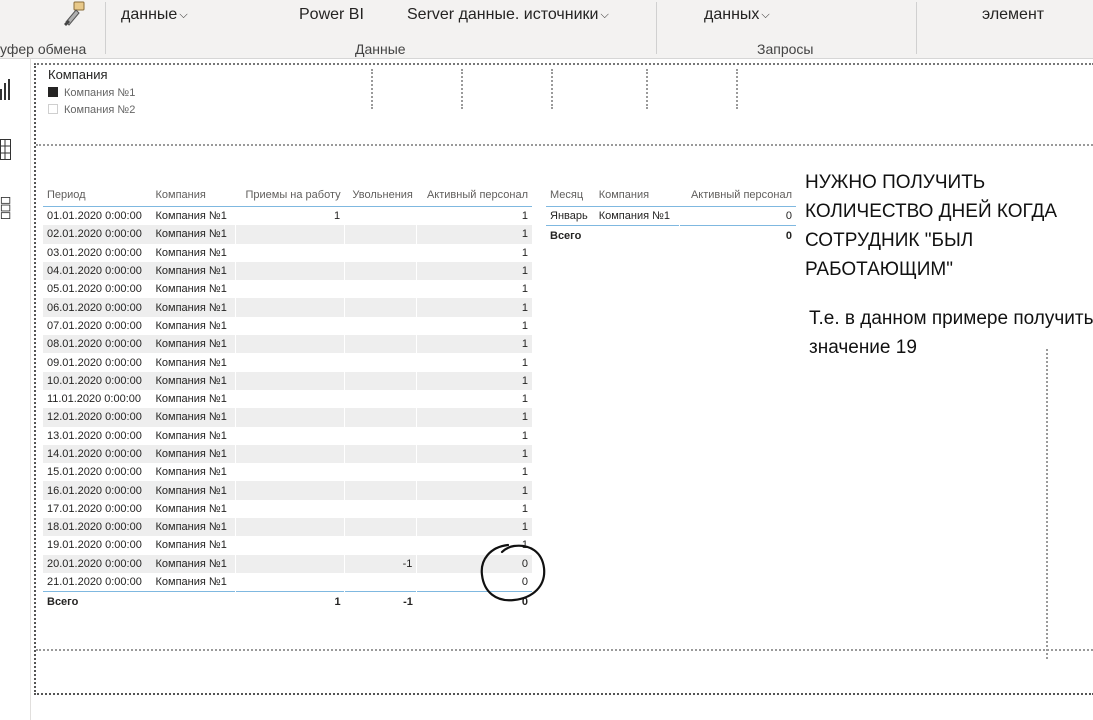 This screenshot has width=1093, height=720. Describe the element at coordinates (570, 189) in the screenshot. I see `column-header-month: Месяц` at that location.